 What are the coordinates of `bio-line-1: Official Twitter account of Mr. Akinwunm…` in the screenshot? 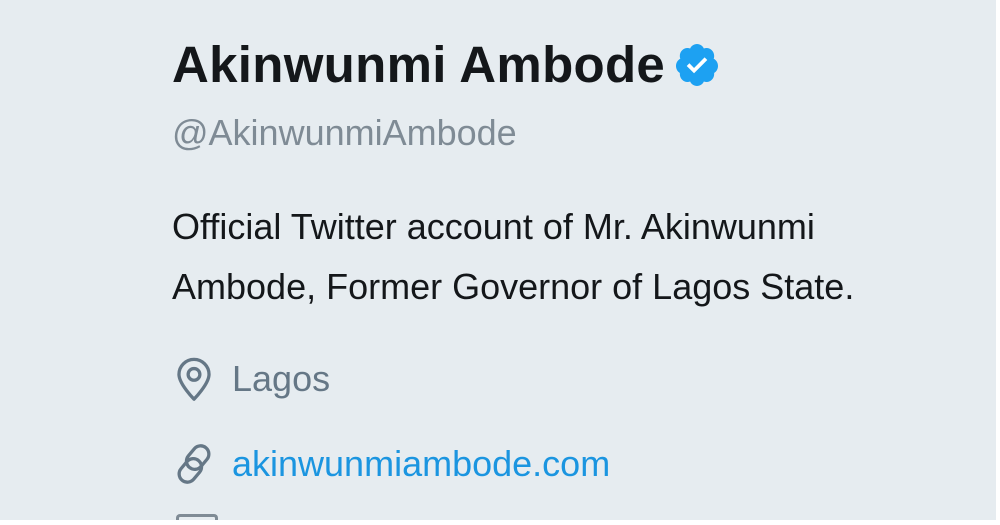 It's located at (493, 226).